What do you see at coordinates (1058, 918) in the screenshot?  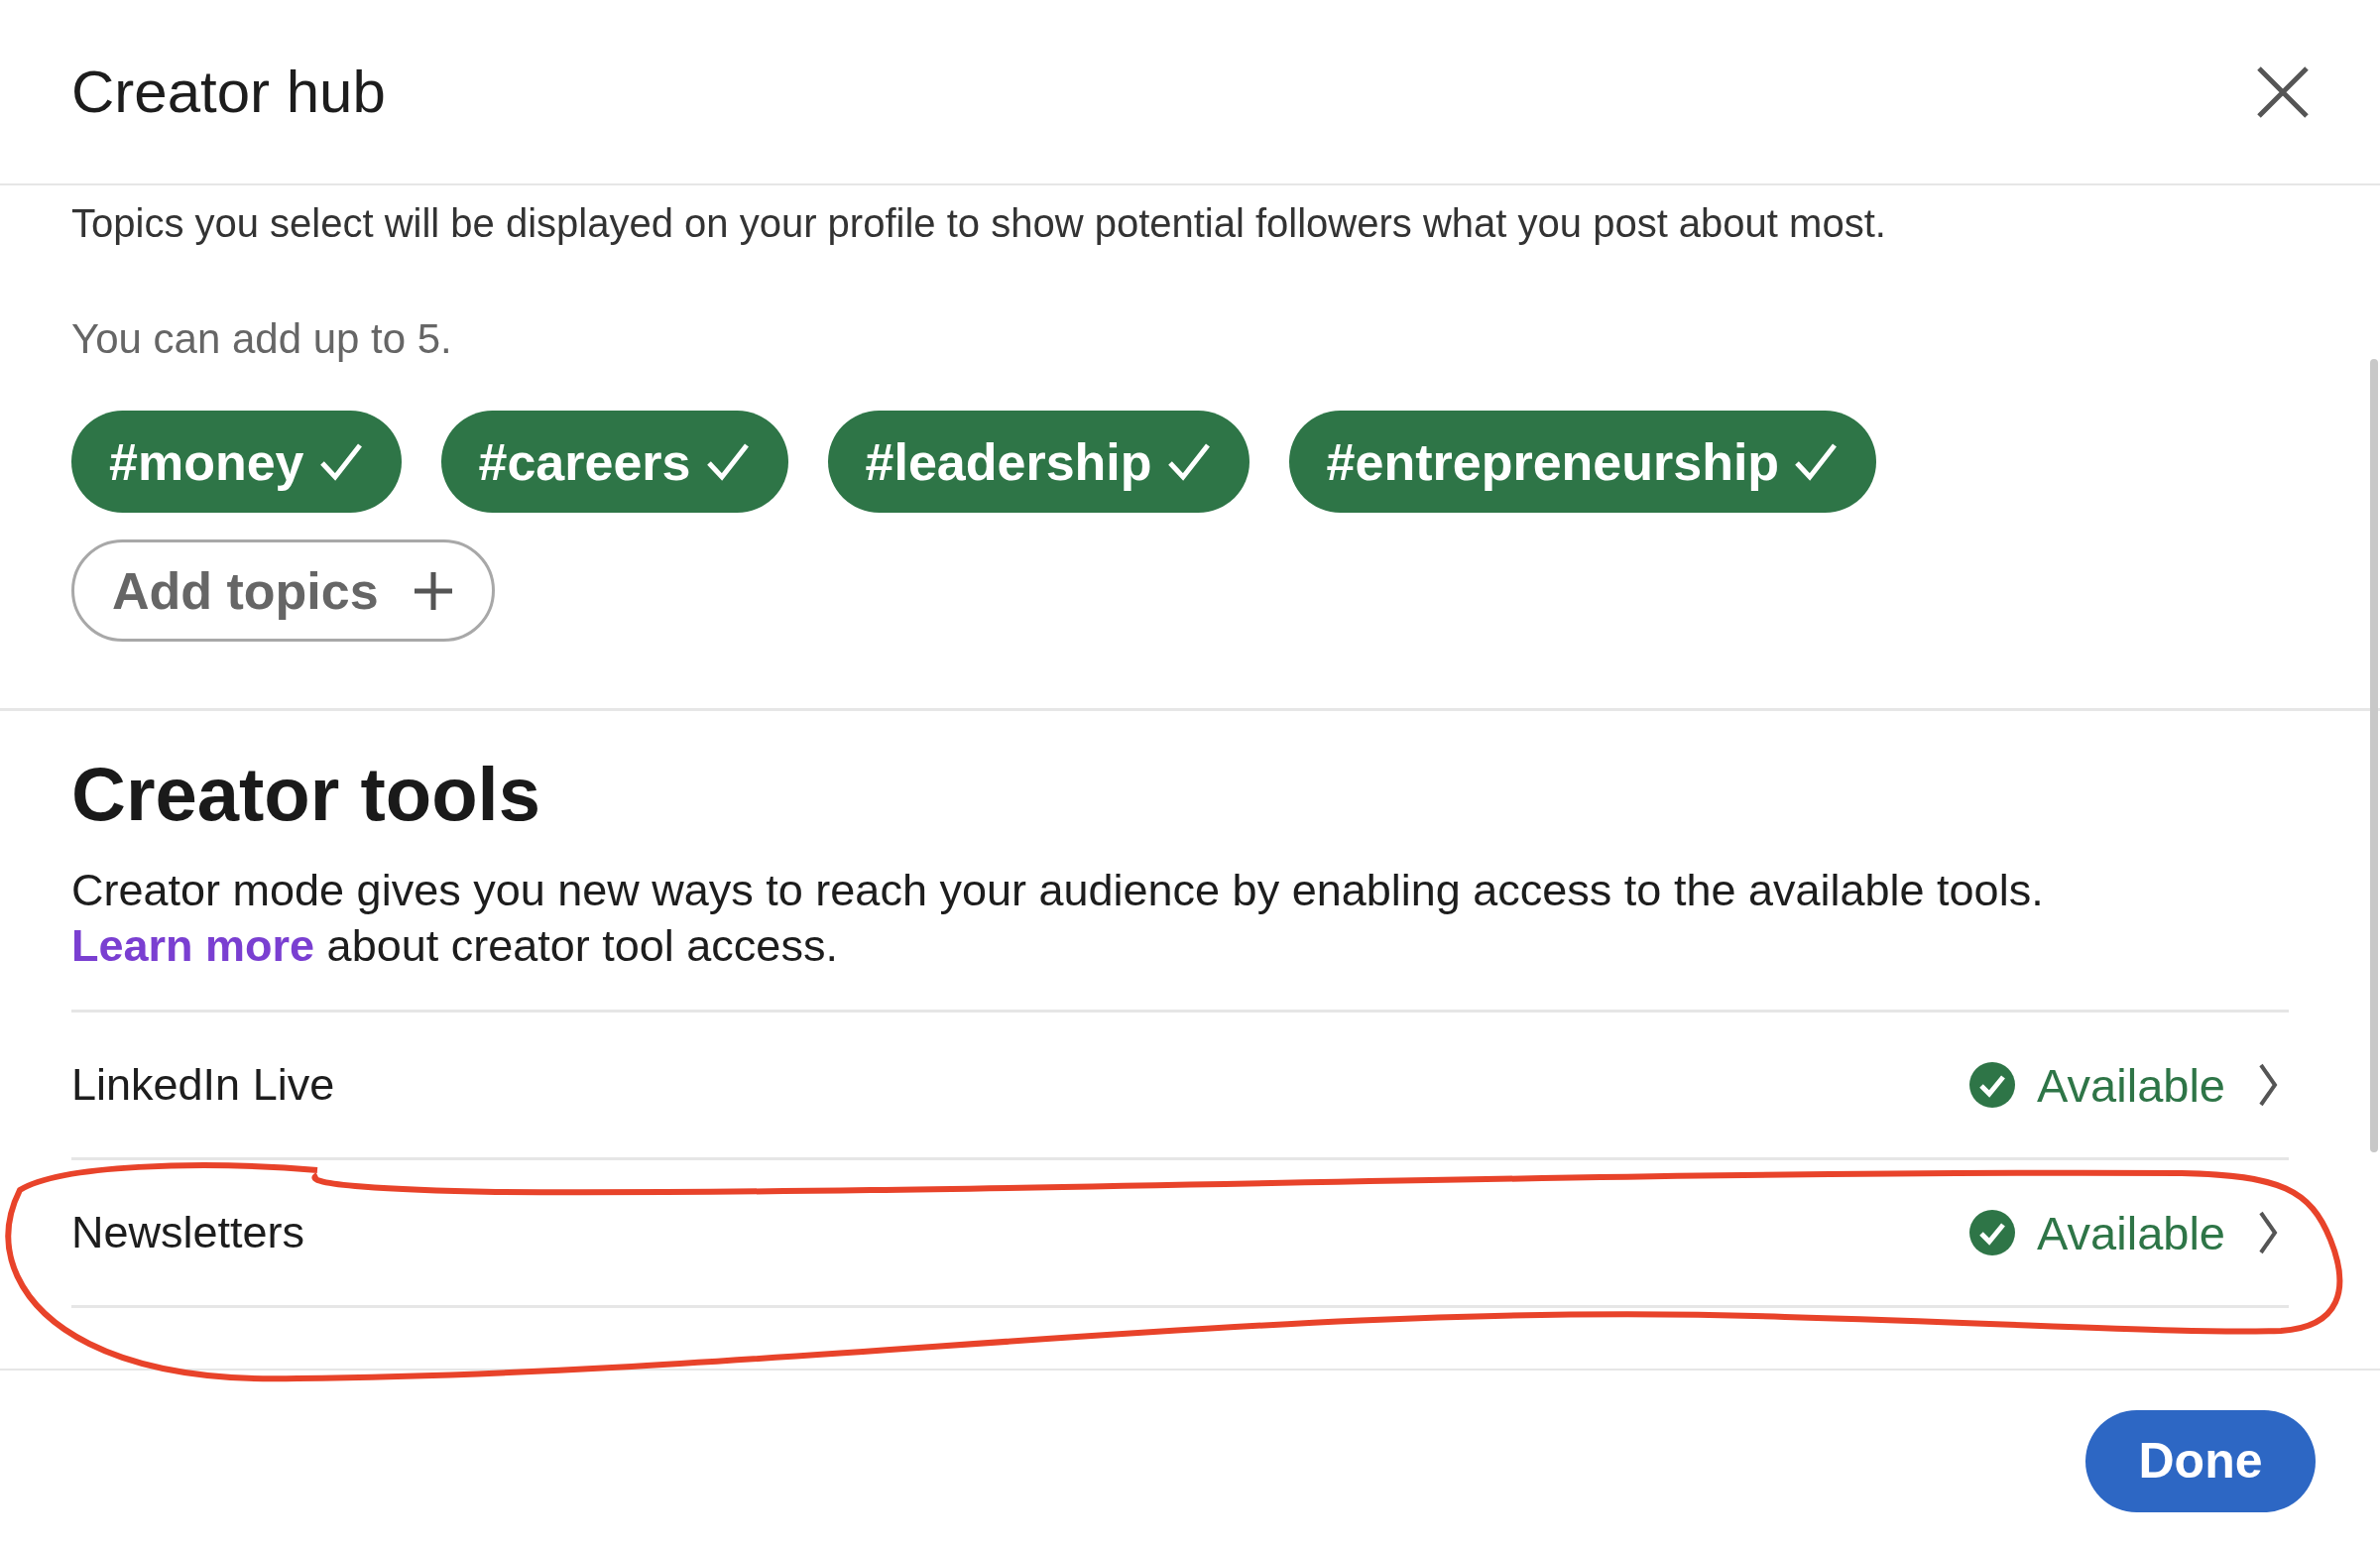 I see `section-description: Creator mode gives you new ways to reach your audience by enabling access to the available tools. Learn more about creator tool access.` at bounding box center [1058, 918].